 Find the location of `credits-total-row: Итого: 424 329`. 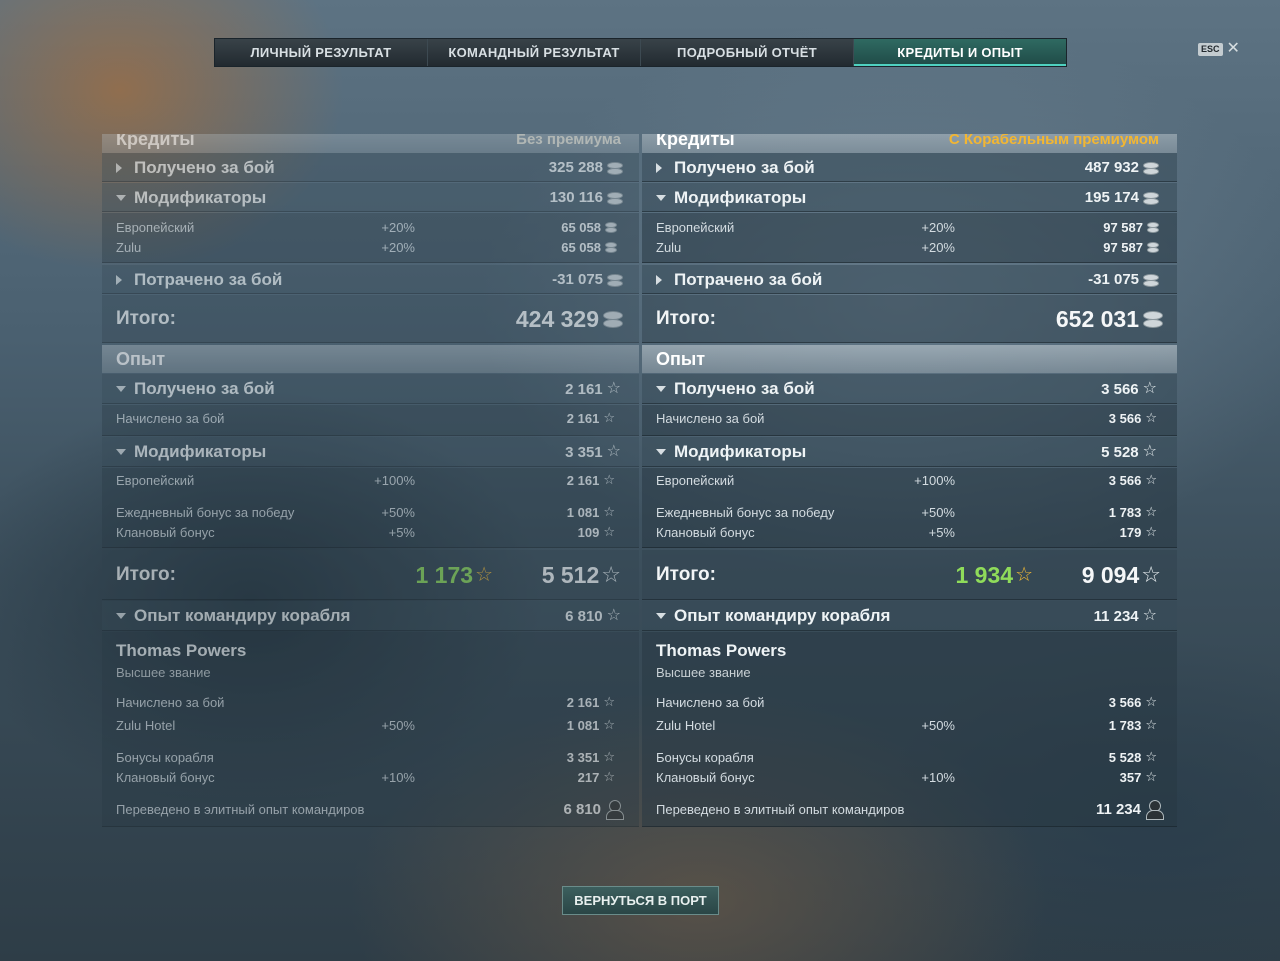

credits-total-row: Итого: 424 329 is located at coordinates (370, 319).